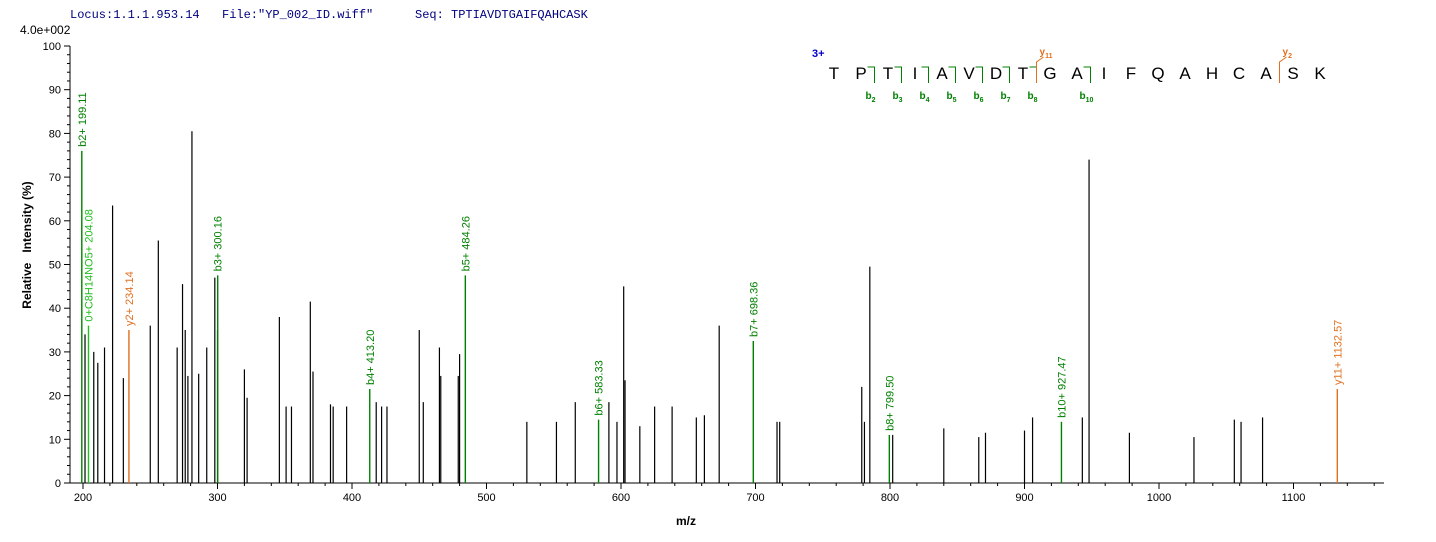 This screenshot has height=542, width=1436. Describe the element at coordinates (58, 484) in the screenshot. I see `y-tick-label: 0` at that location.